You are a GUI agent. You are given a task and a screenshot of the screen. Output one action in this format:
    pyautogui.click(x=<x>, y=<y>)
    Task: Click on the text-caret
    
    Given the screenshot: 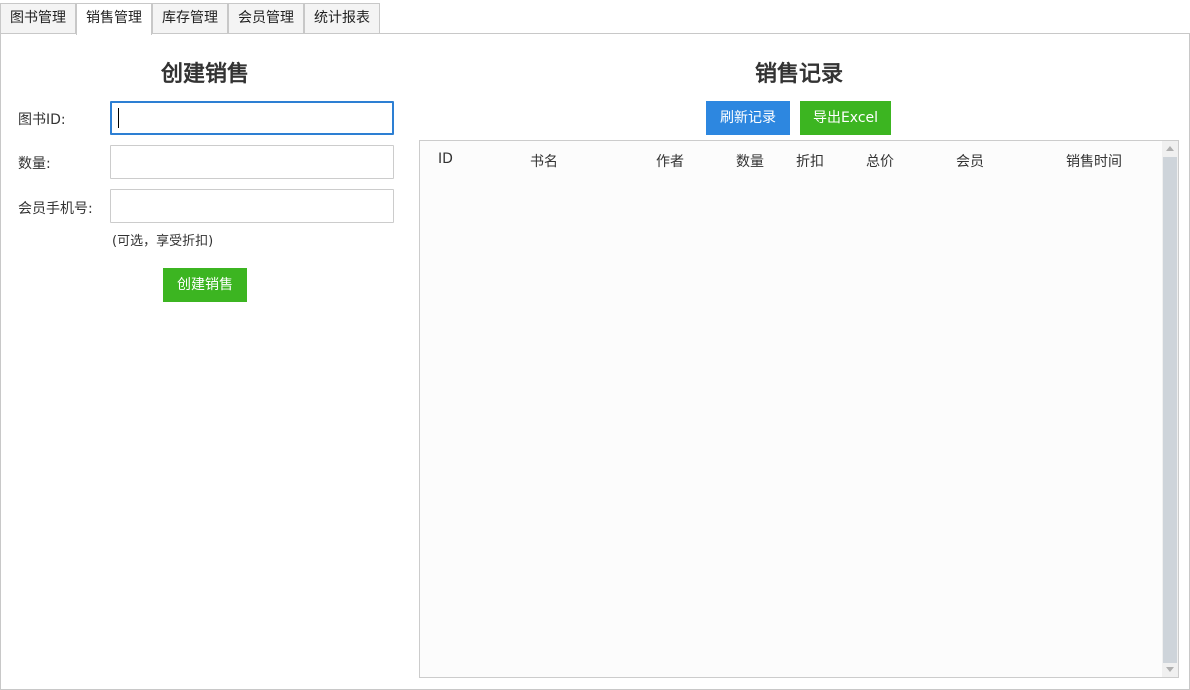 What is the action you would take?
    pyautogui.click(x=118, y=118)
    